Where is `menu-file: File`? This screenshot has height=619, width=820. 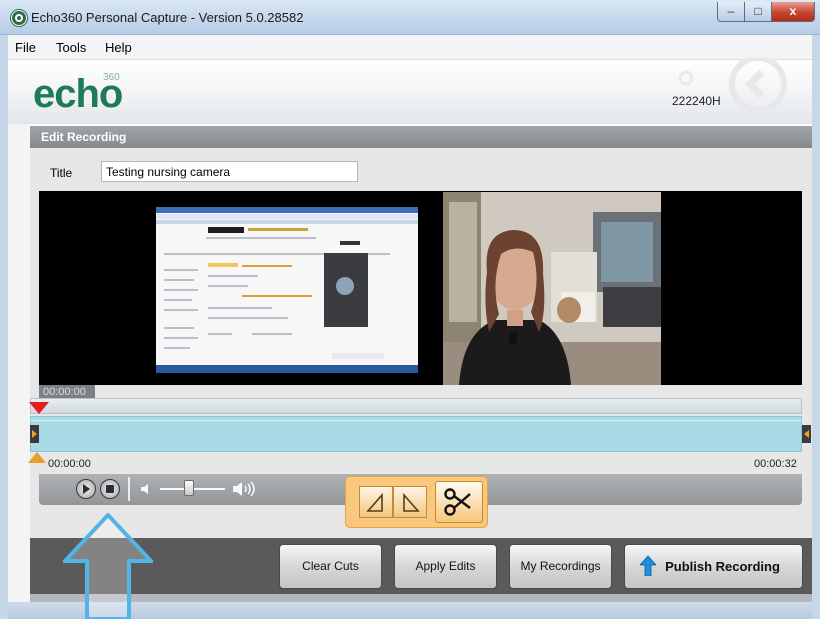
menu-file: File is located at coordinates (25, 47).